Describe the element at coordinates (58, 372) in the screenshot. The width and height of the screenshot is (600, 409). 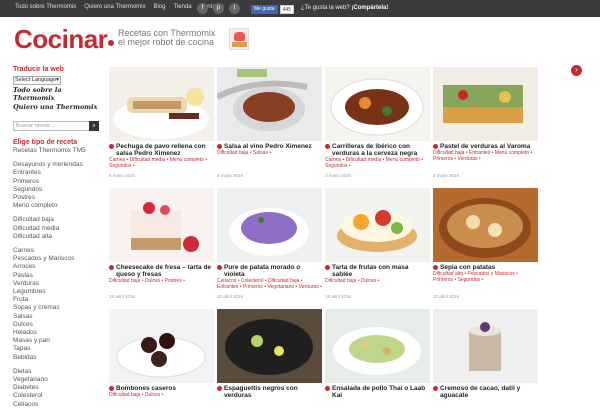
I see `sidebar-link: Dietas` at that location.